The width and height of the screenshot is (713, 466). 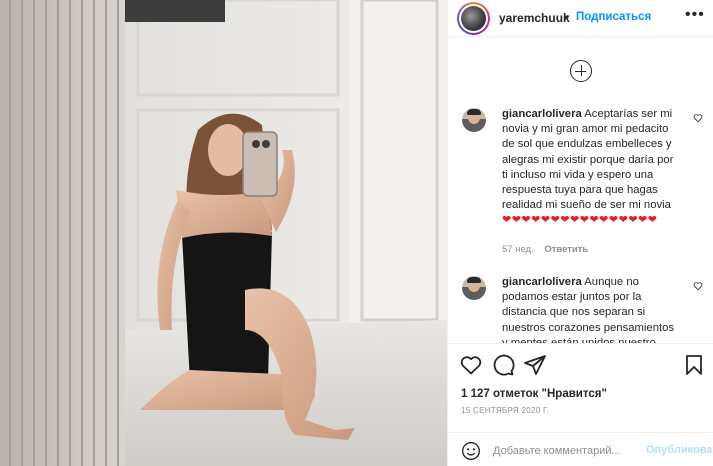 I want to click on emoji-icon, so click(x=471, y=451).